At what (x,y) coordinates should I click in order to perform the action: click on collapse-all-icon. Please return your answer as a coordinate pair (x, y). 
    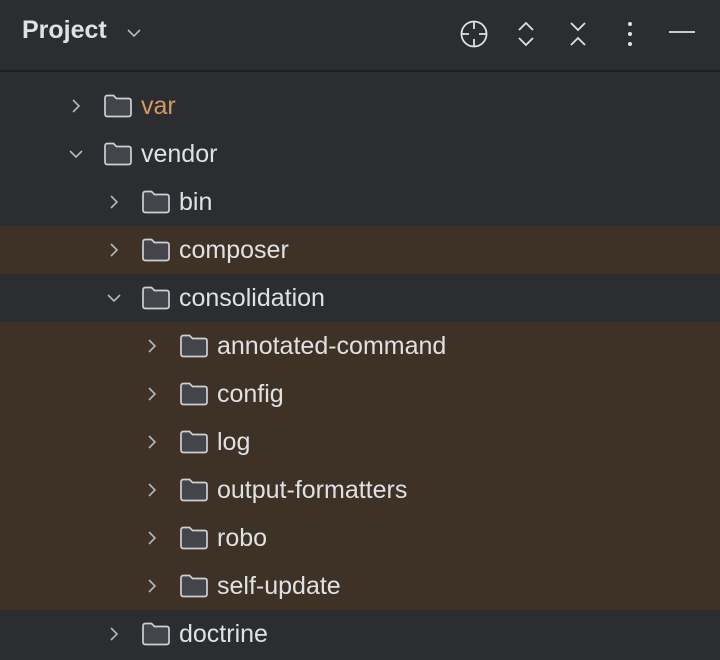
    Looking at the image, I should click on (578, 34).